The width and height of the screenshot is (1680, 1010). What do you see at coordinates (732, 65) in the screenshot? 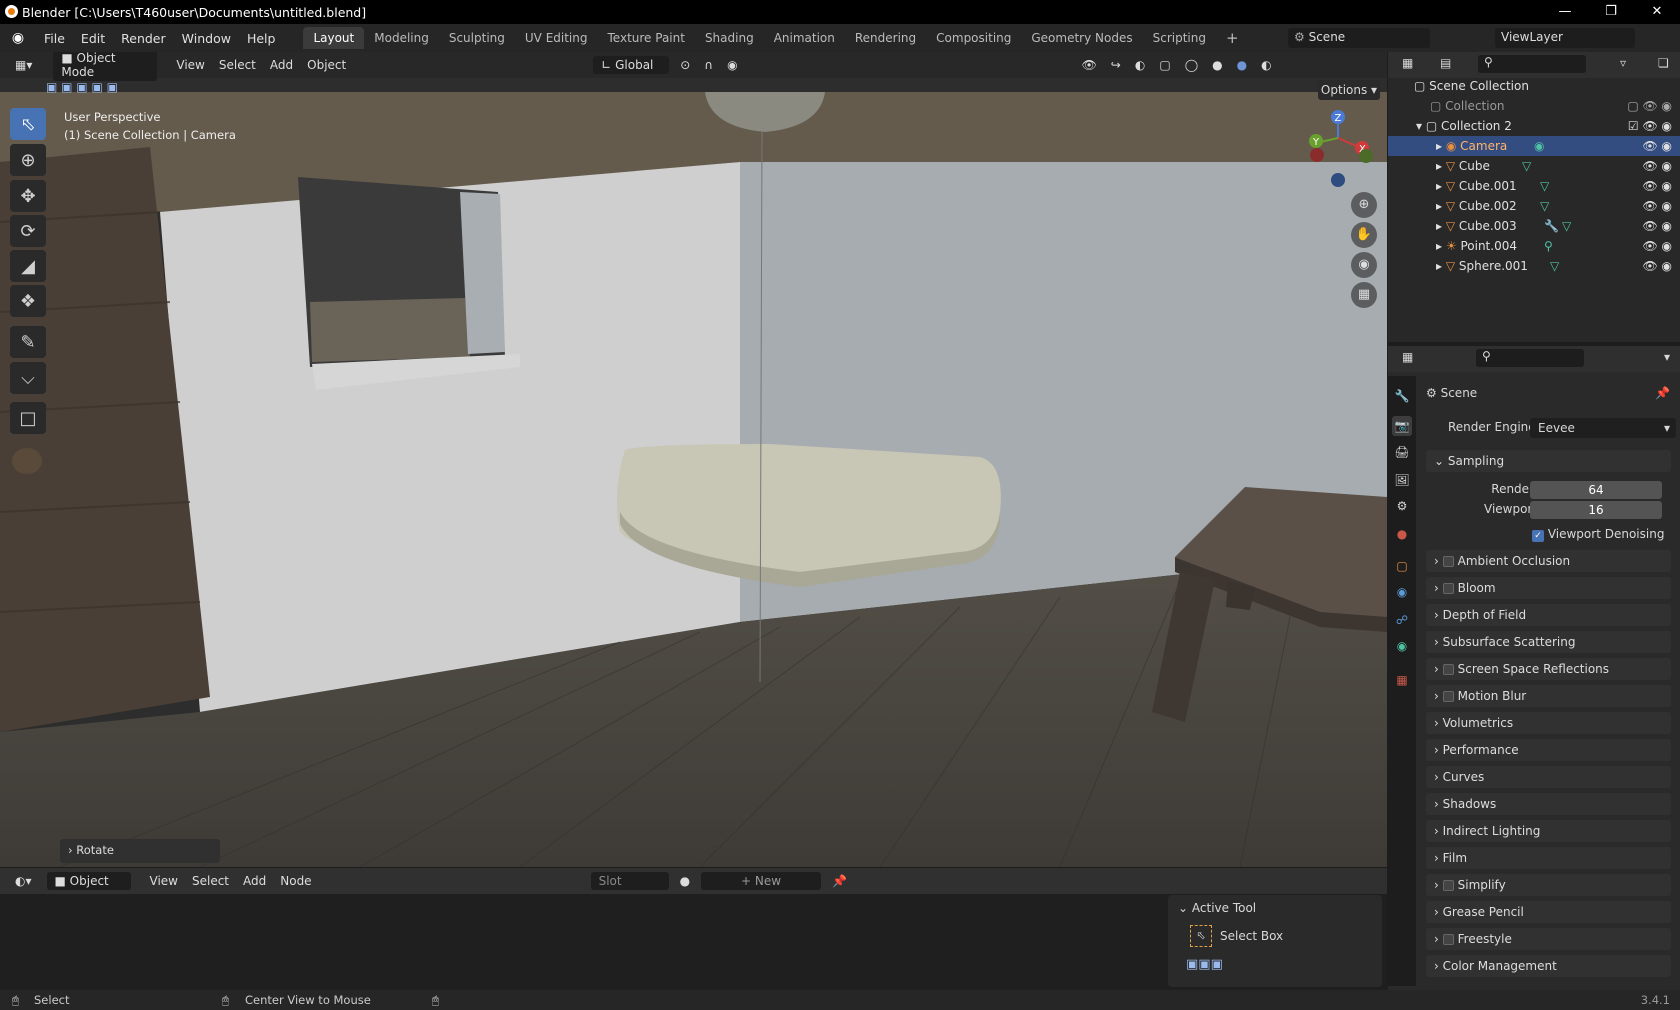
I see `proportional-edit-icon: ◉` at bounding box center [732, 65].